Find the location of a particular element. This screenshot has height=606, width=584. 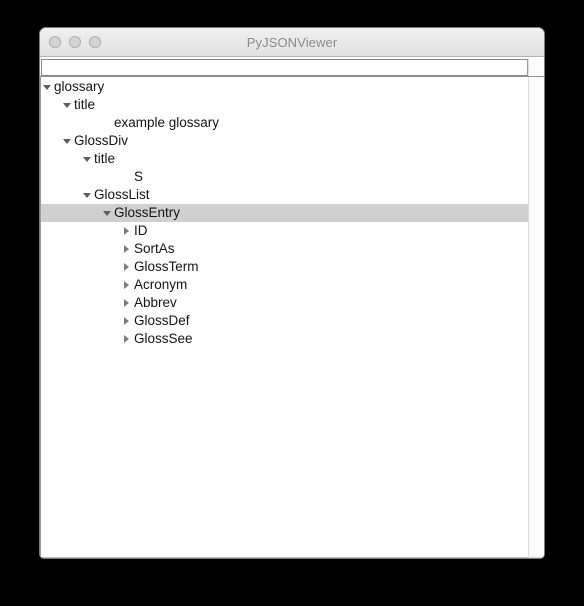

tree-row: GlossEntry is located at coordinates (284, 213).